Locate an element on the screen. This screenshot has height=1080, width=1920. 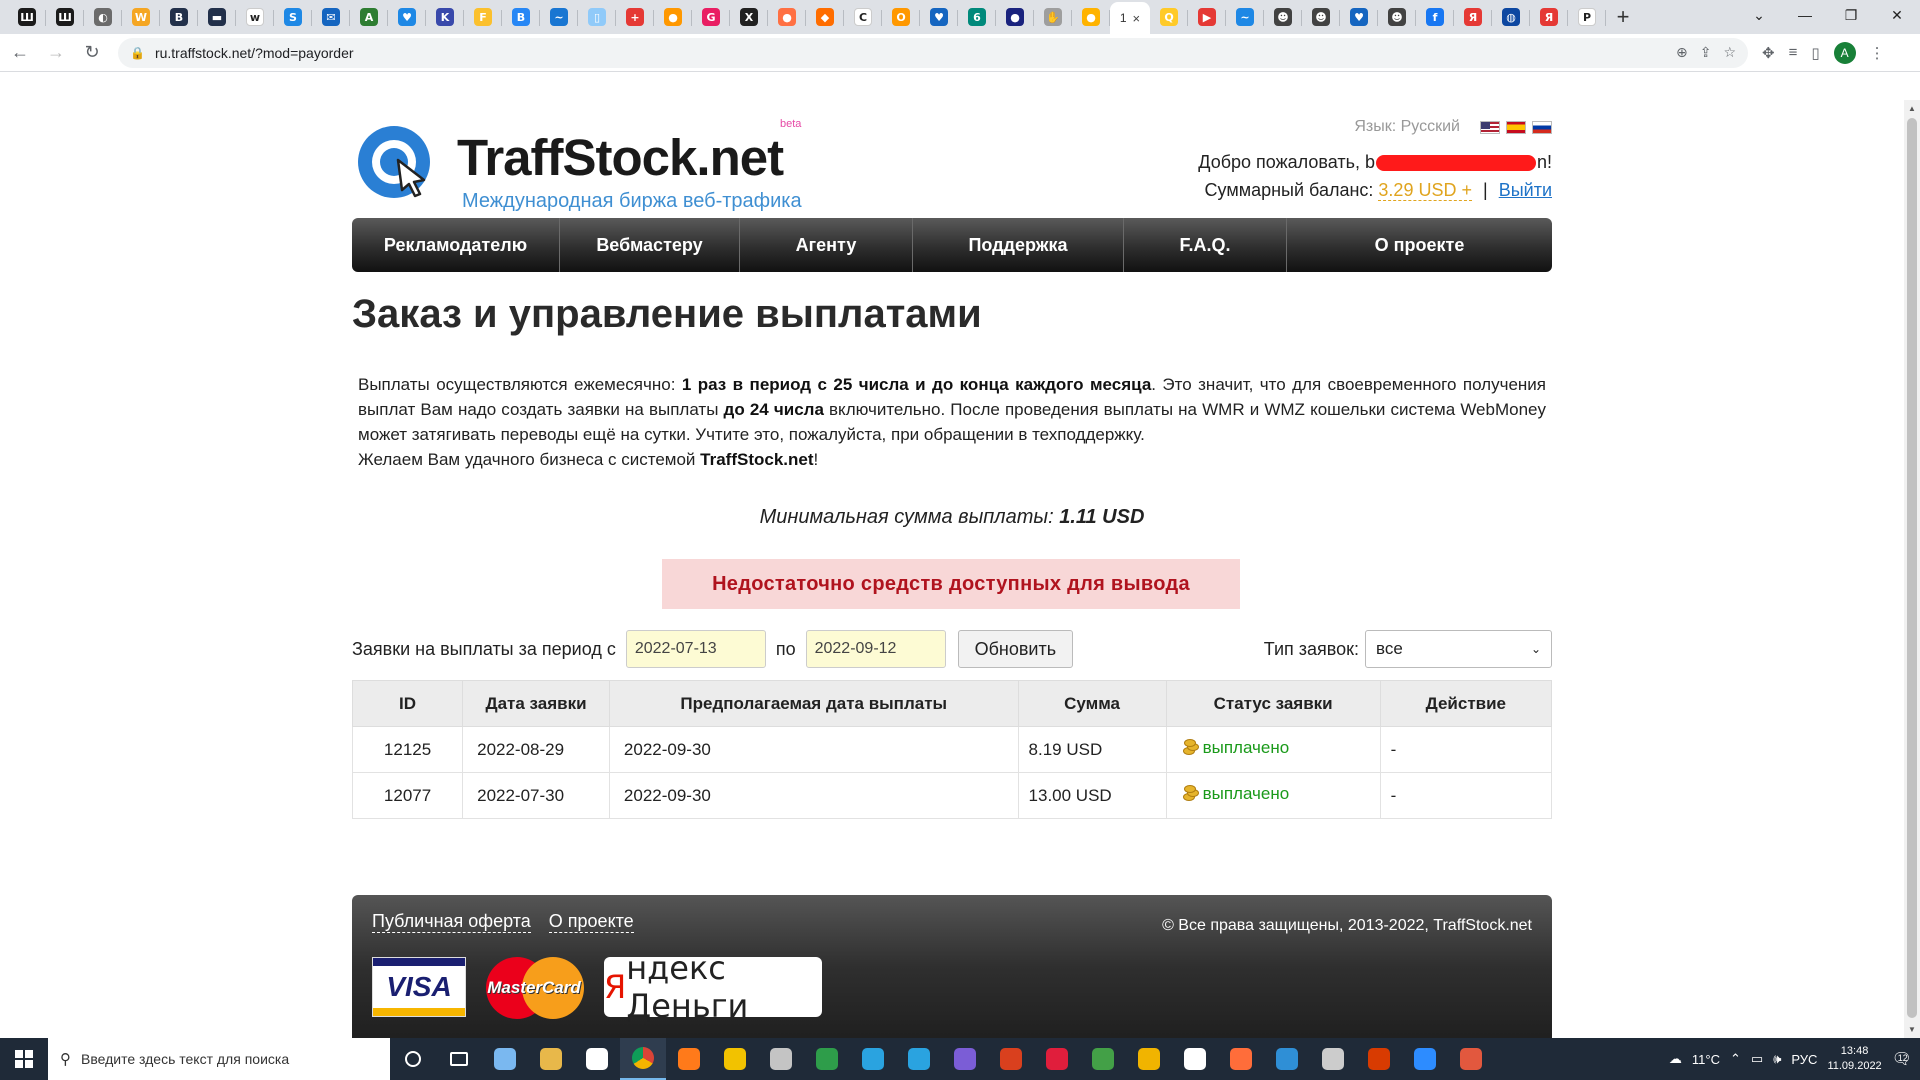
browser-tab: ◍ is located at coordinates (1511, 17).